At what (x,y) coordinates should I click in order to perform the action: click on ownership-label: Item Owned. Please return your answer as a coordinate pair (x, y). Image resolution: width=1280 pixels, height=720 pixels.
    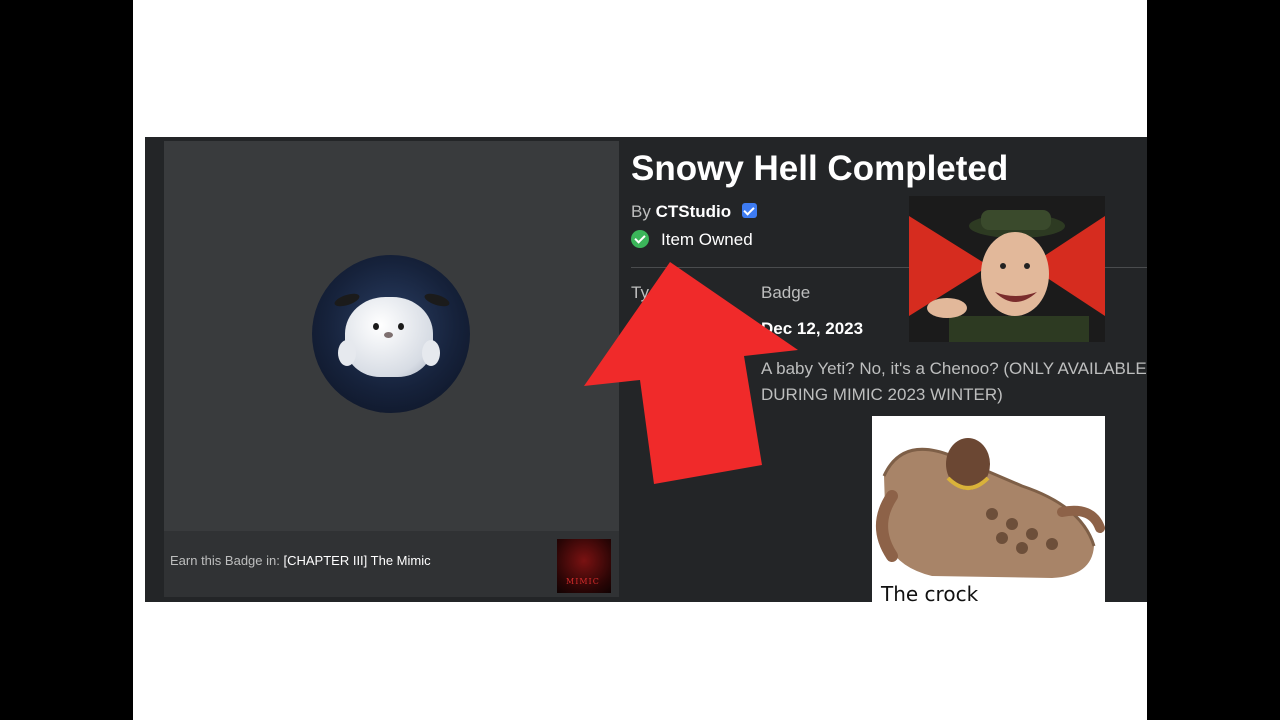
    Looking at the image, I should click on (707, 239).